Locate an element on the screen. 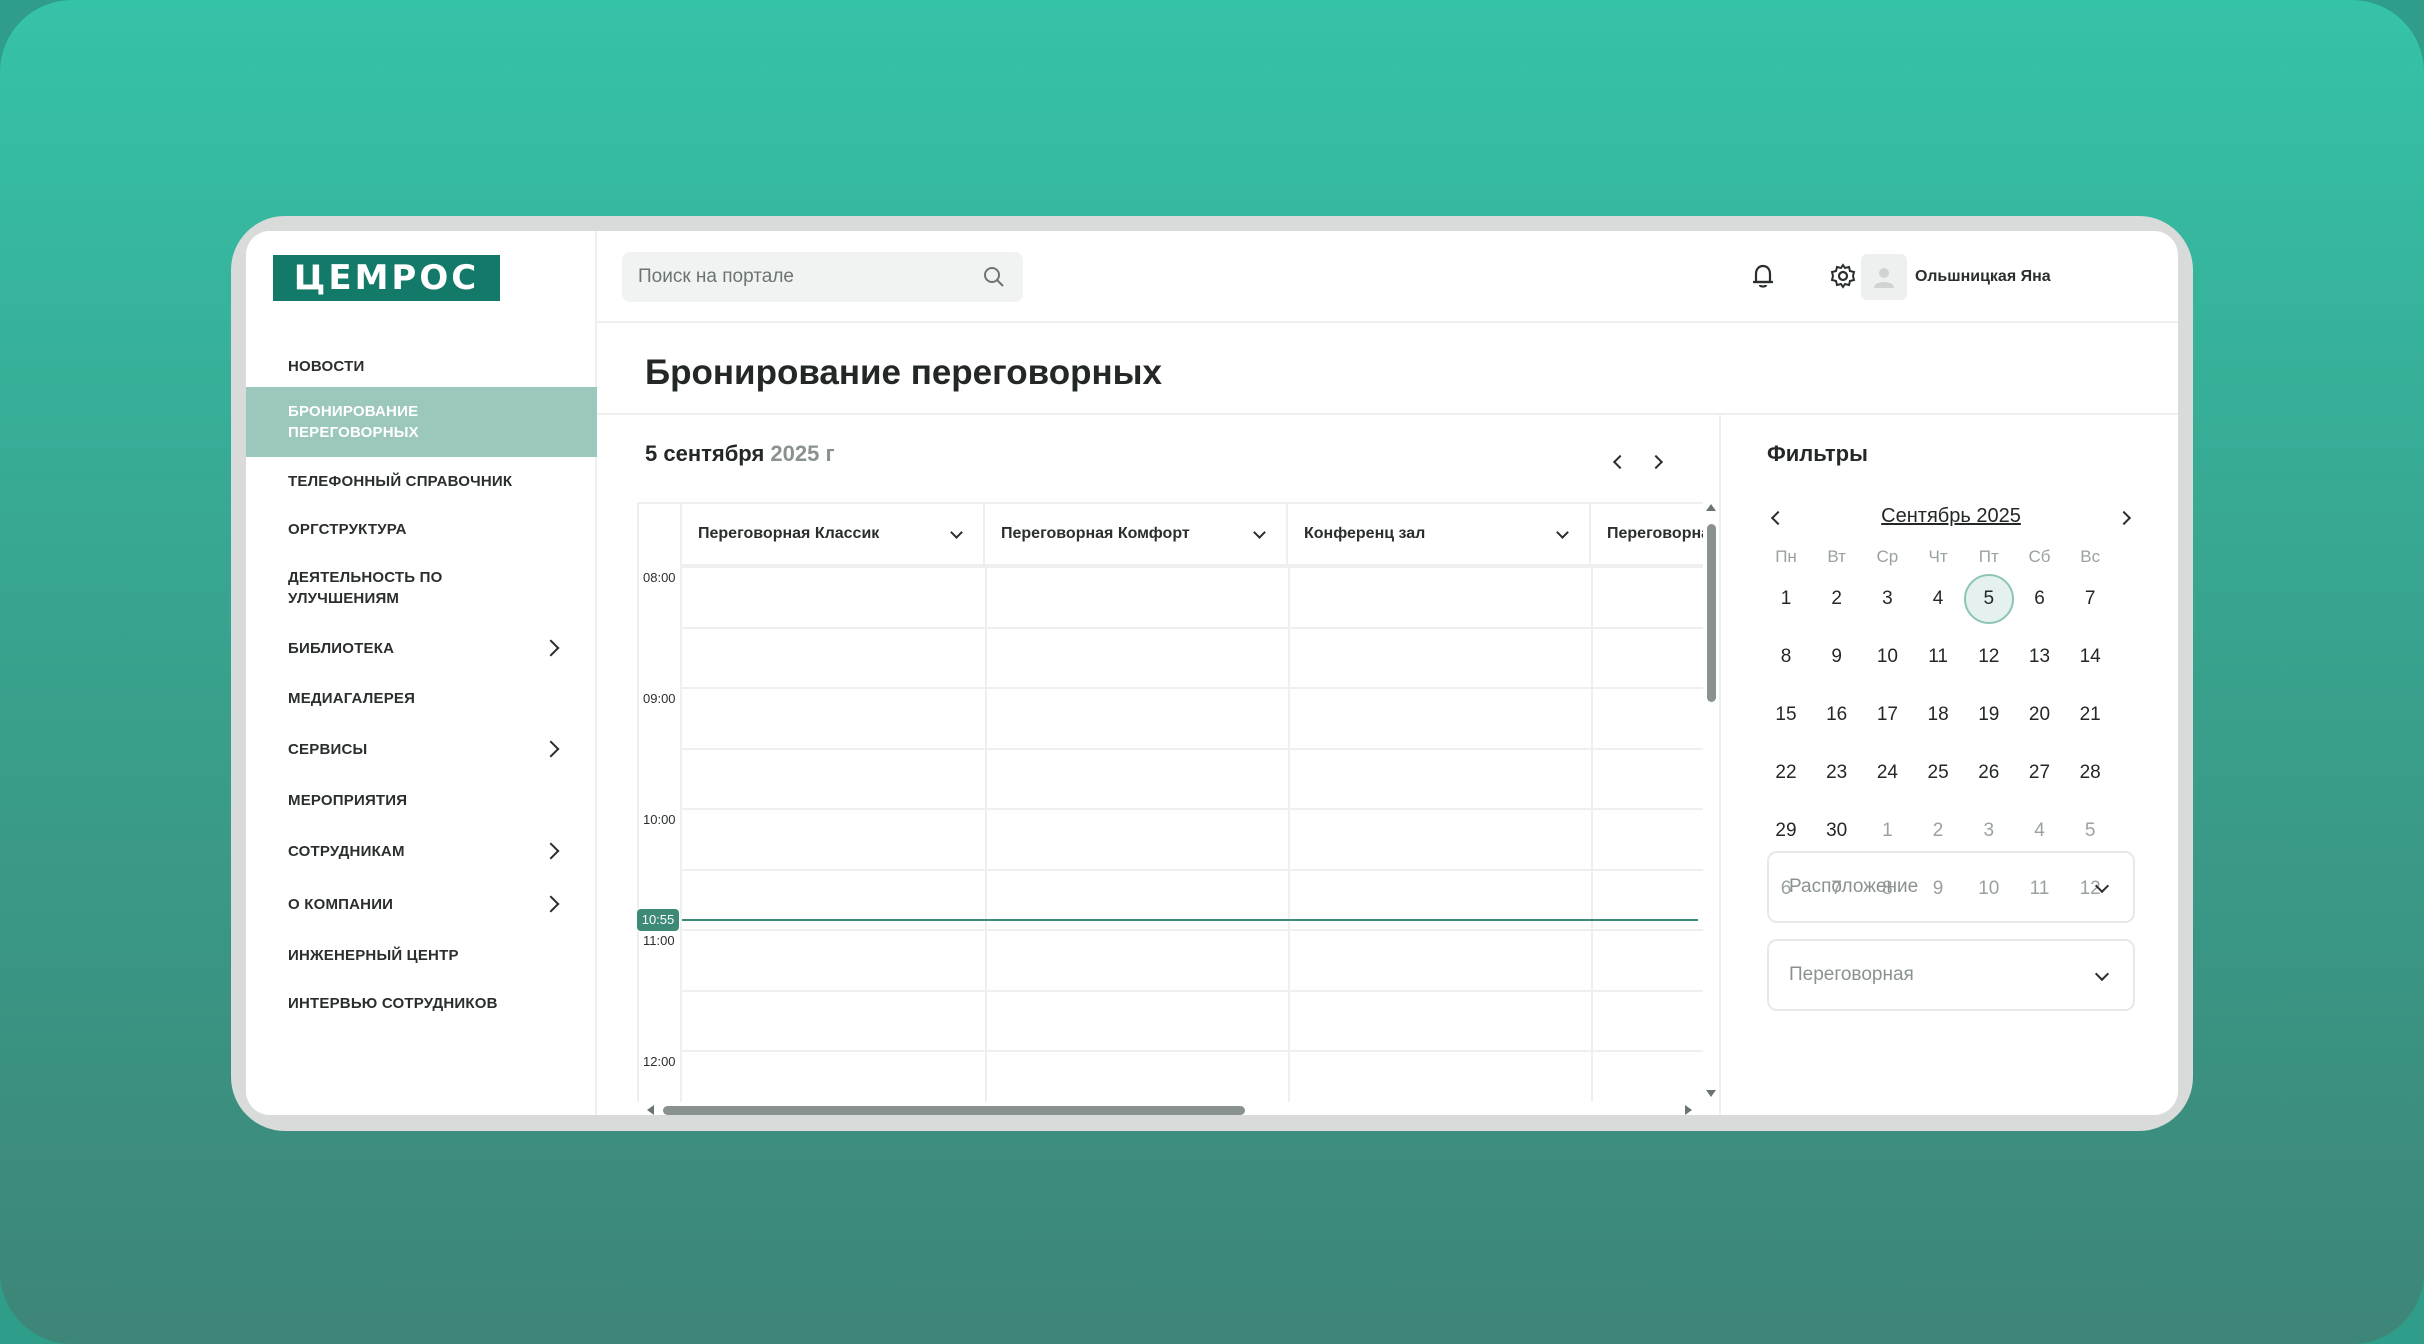  weekday-label: Сб is located at coordinates (2039, 556).